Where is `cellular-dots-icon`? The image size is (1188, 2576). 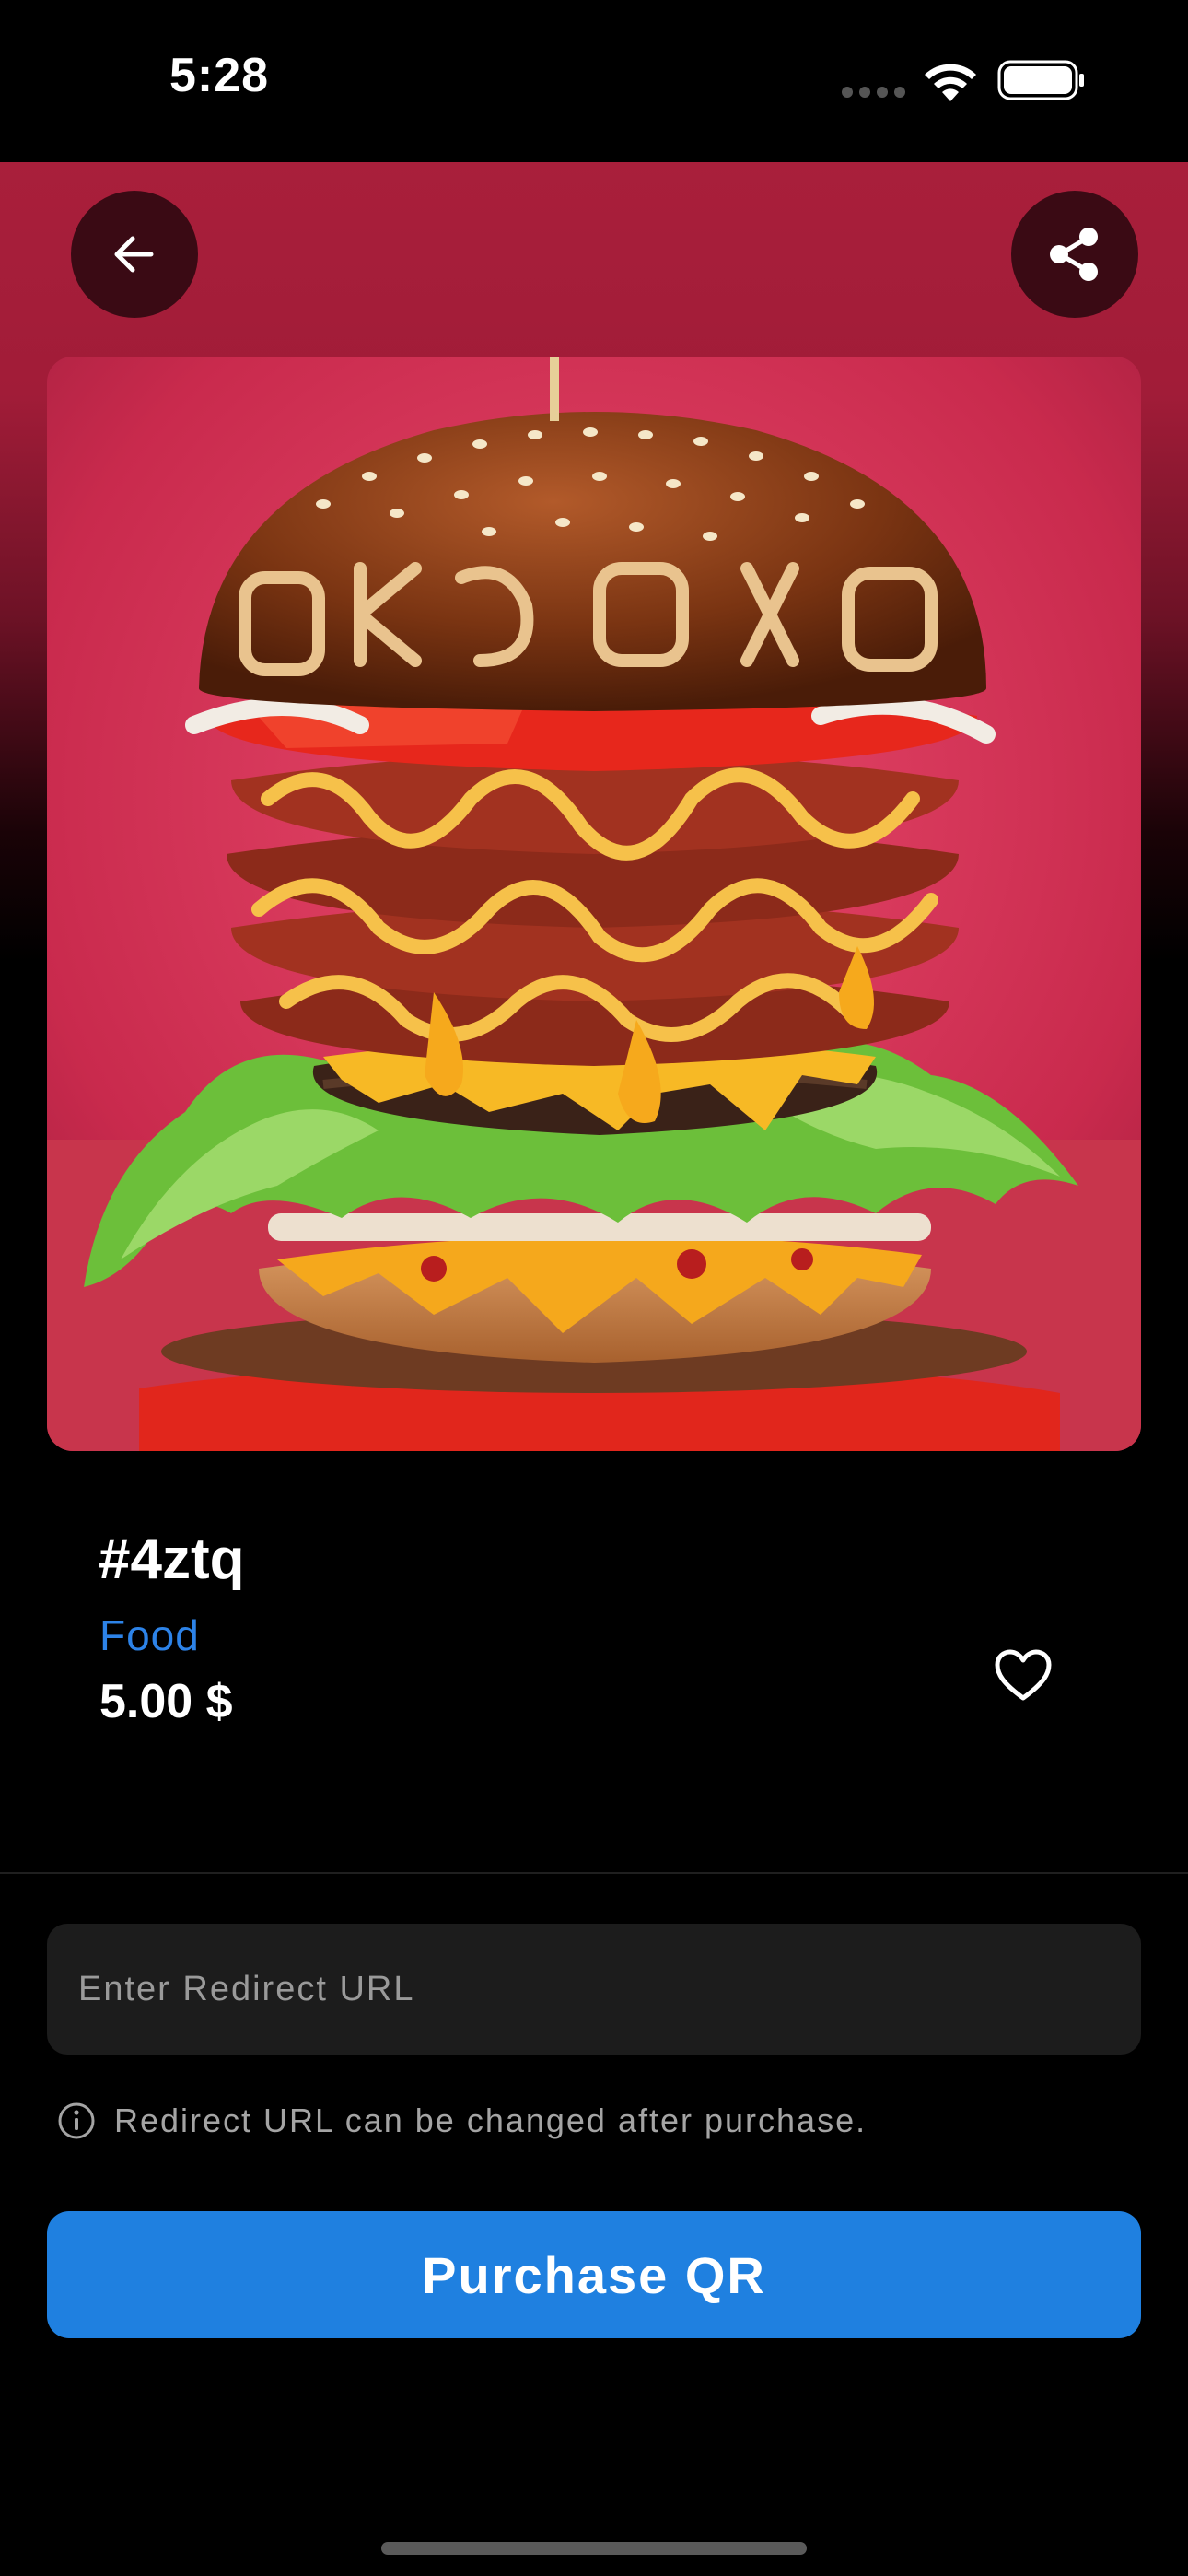 cellular-dots-icon is located at coordinates (874, 92).